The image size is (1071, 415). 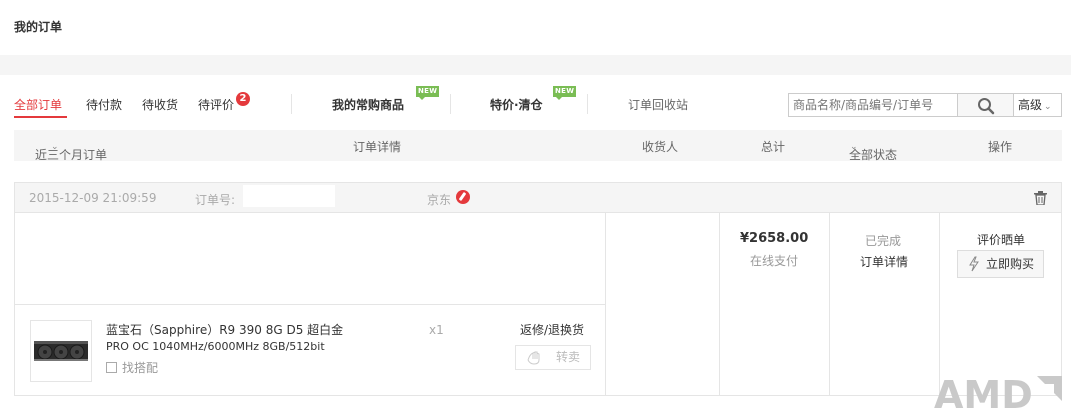 I want to click on range-filter-label: 近三个月订单, so click(x=71, y=155).